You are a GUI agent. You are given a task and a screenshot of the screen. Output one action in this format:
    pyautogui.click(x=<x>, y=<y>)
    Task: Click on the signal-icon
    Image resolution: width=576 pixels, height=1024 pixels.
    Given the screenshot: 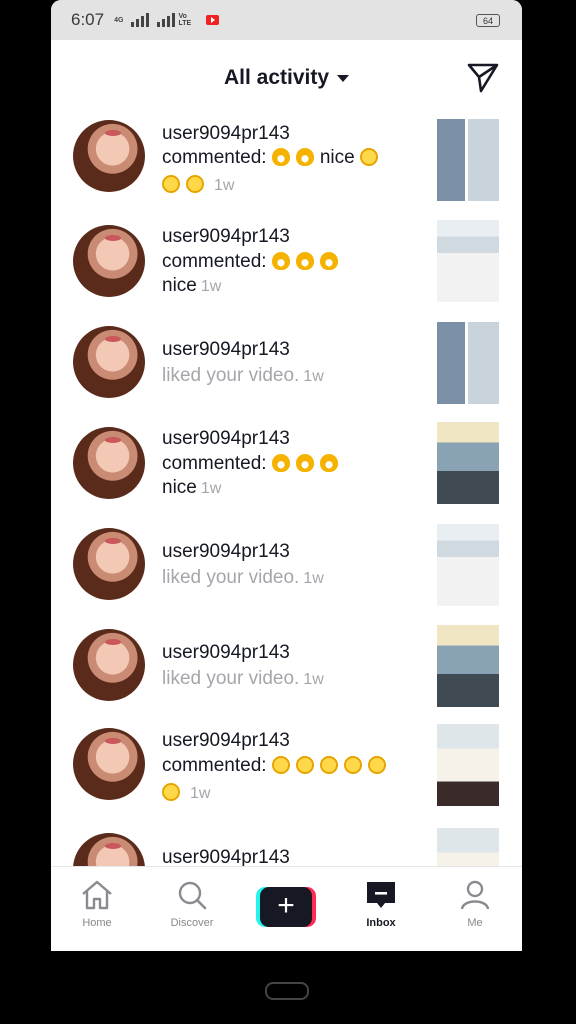 What is the action you would take?
    pyautogui.click(x=140, y=20)
    